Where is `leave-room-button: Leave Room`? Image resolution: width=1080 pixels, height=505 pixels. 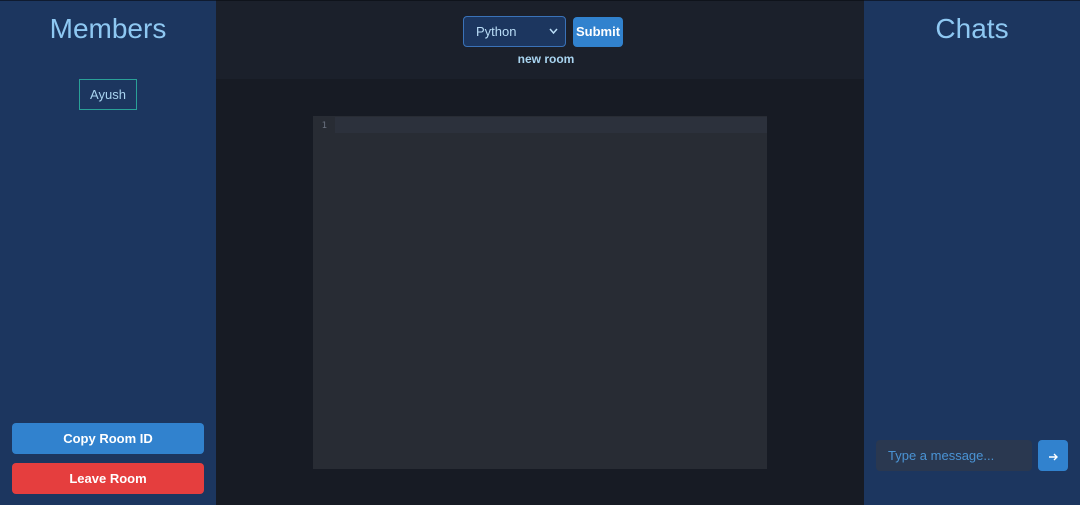
leave-room-button: Leave Room is located at coordinates (108, 478).